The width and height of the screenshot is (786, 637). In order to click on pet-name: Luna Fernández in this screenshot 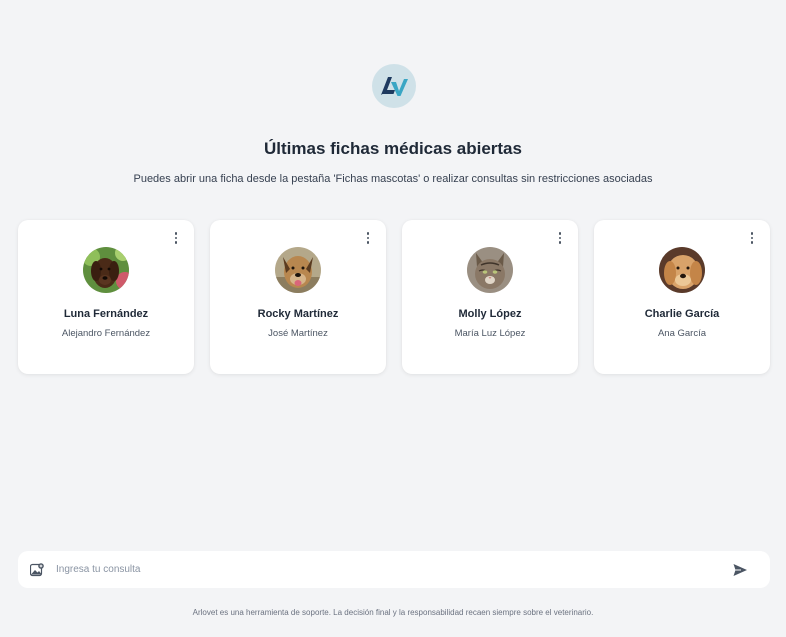, I will do `click(106, 314)`.